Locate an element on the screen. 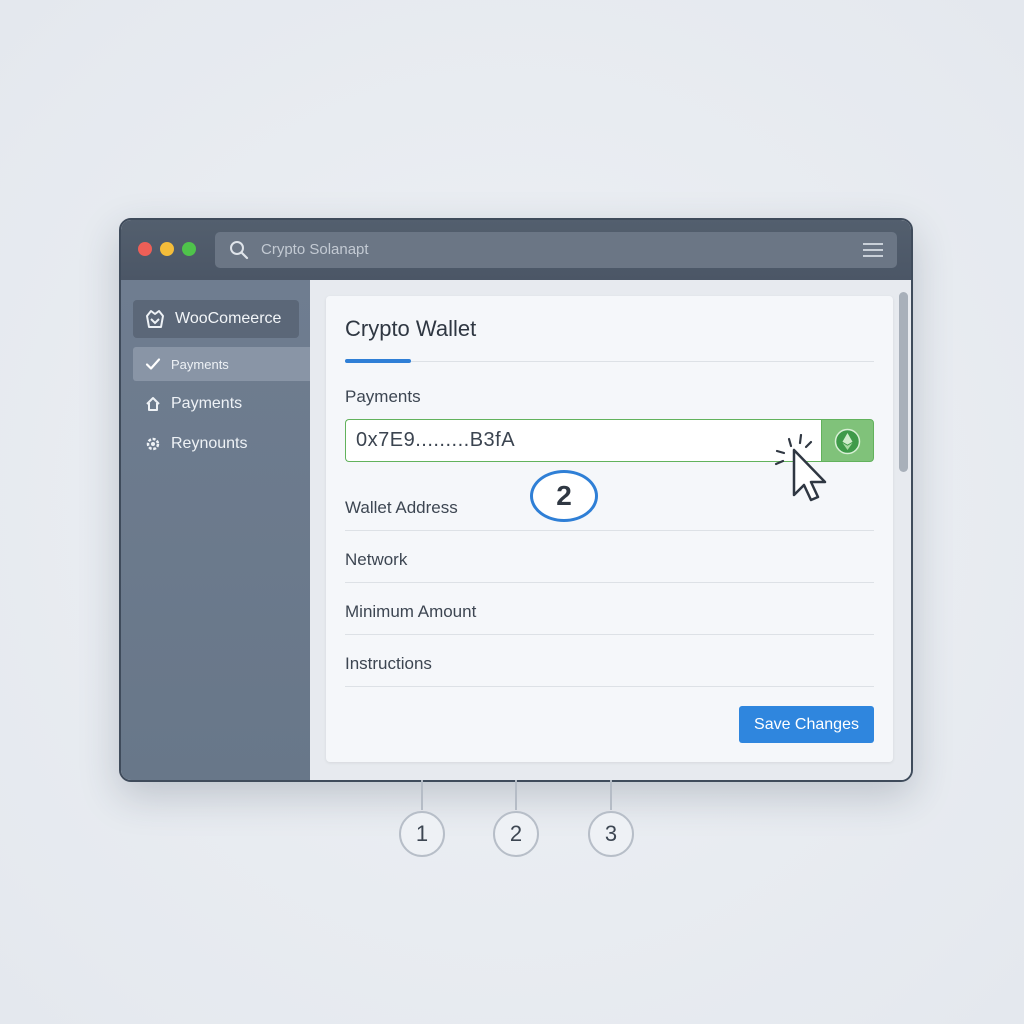 This screenshot has width=1024, height=1024. settings-row-minimum-amount: Minimum Amount is located at coordinates (609, 608).